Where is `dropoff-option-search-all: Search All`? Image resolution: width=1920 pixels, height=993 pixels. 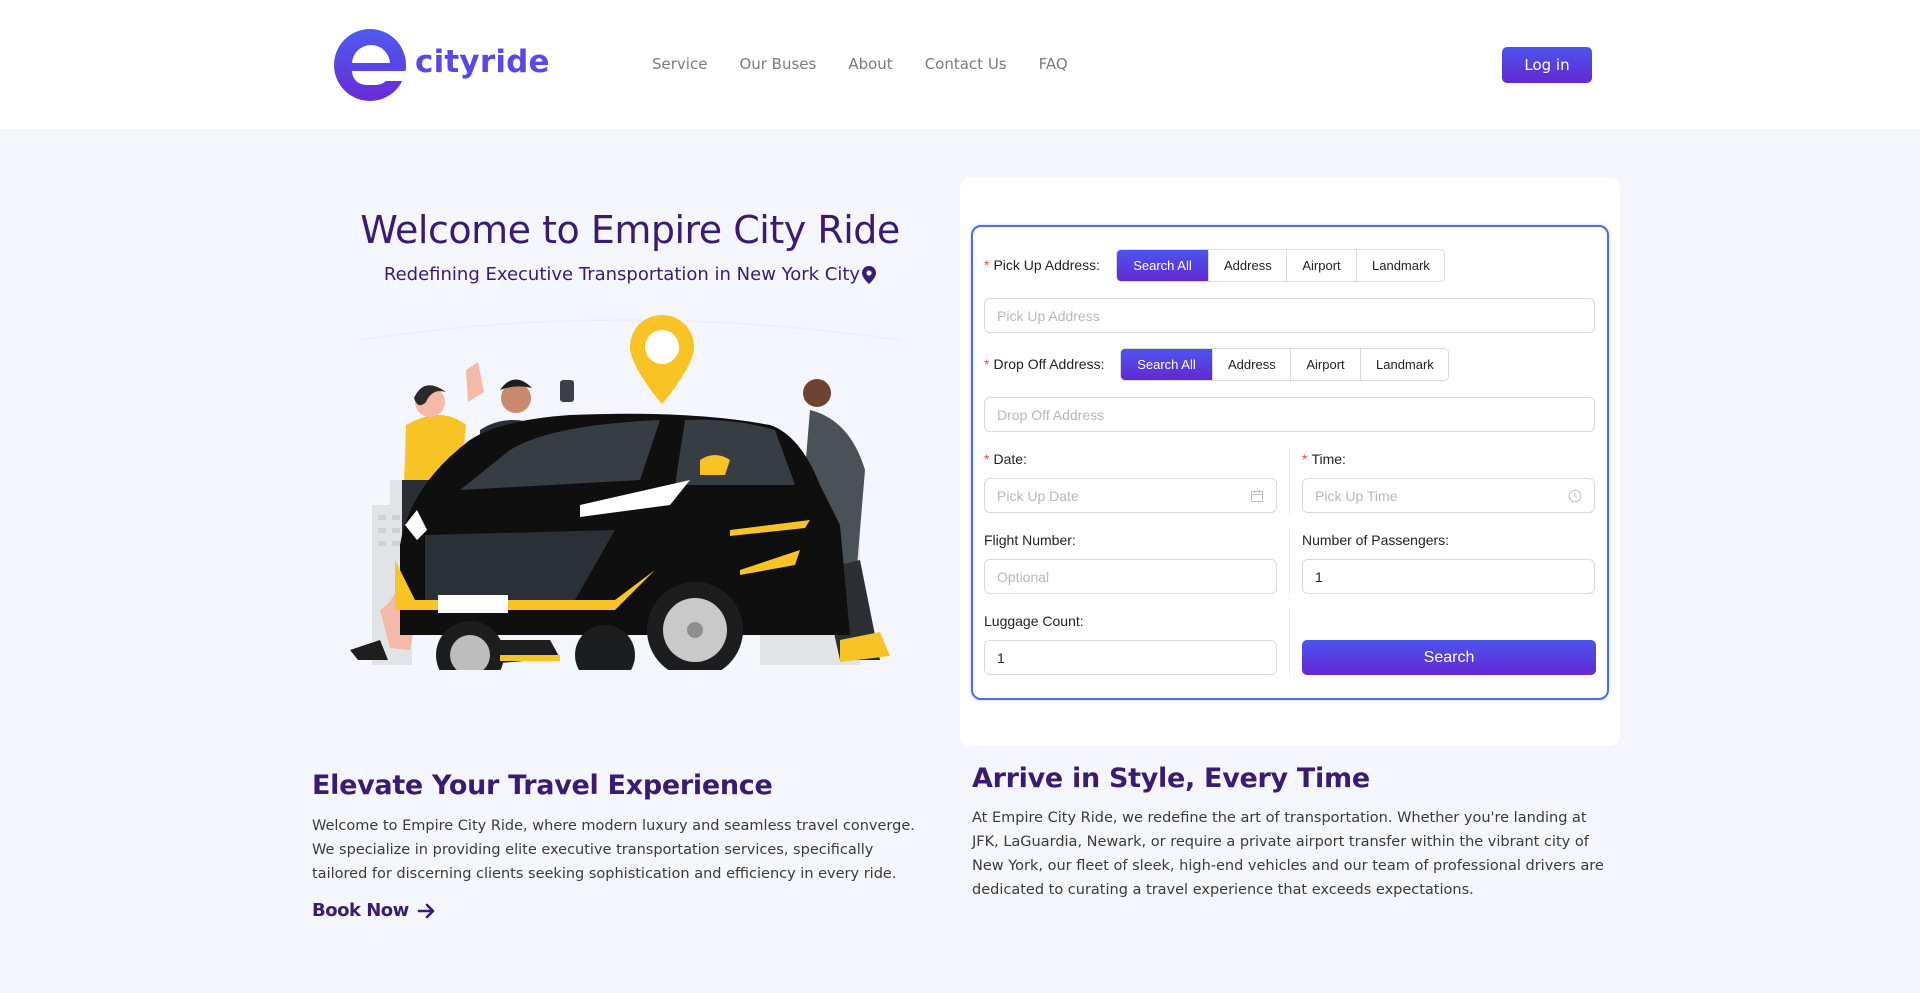
dropoff-option-search-all: Search All is located at coordinates (1166, 364).